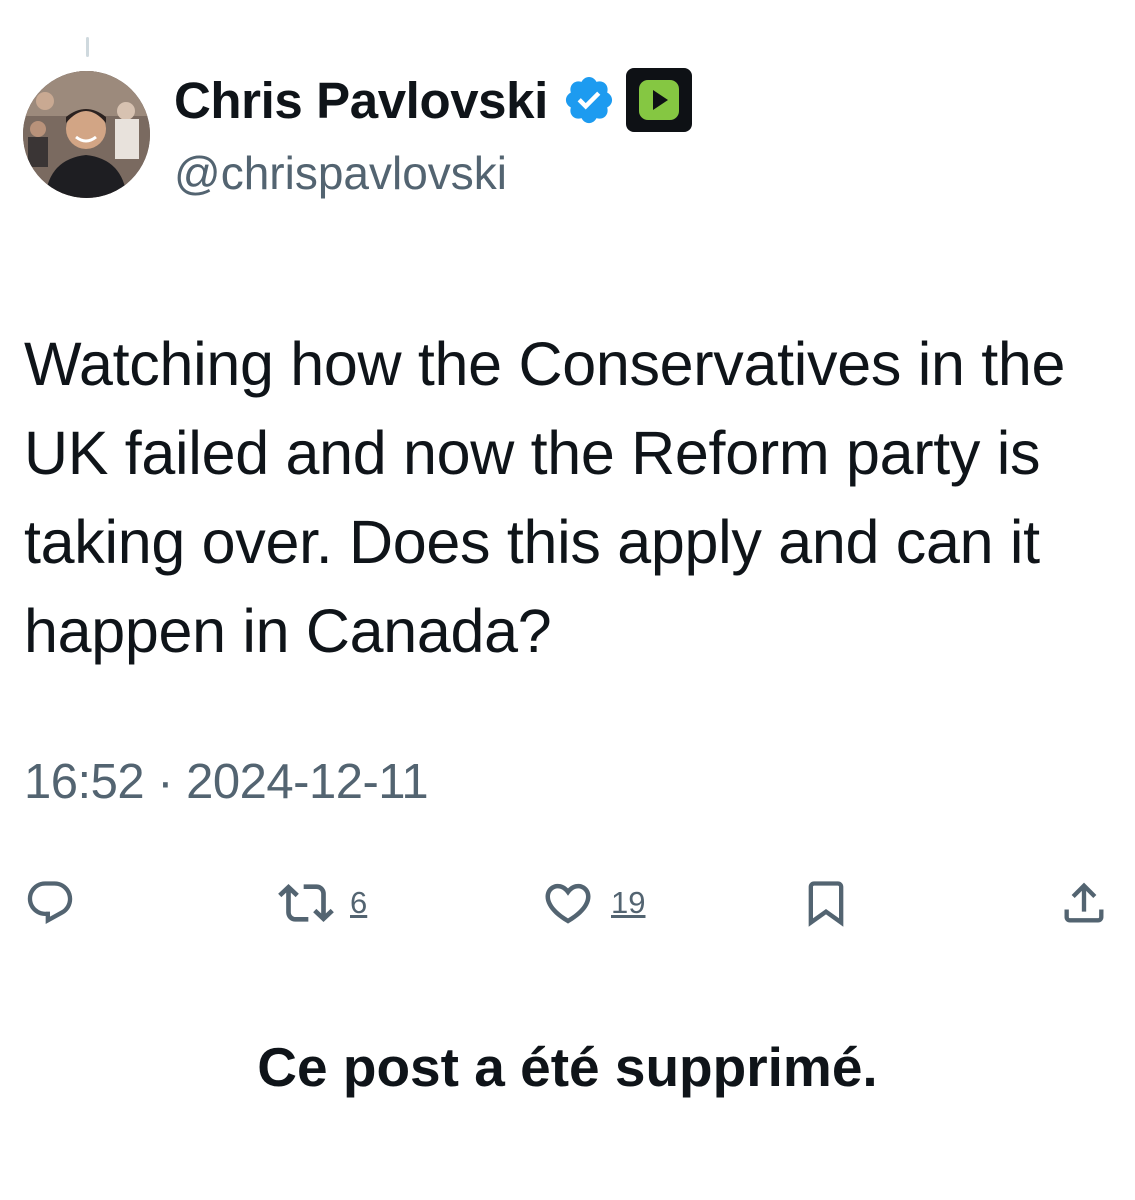 Image resolution: width=1135 pixels, height=1200 pixels. I want to click on reply-button, so click(50, 903).